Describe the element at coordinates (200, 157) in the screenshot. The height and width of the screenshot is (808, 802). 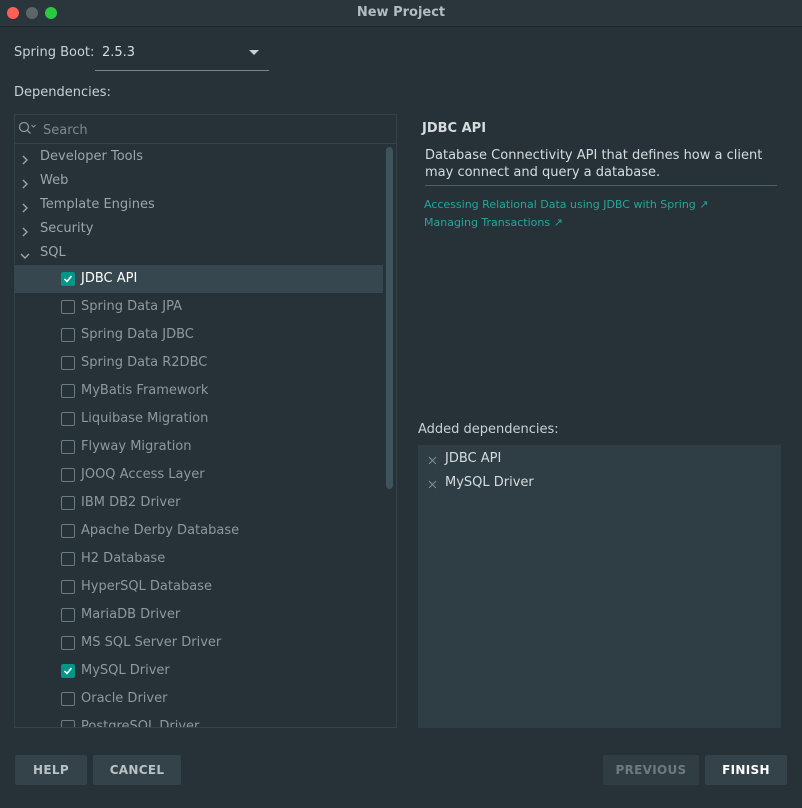
I see `tree-category-developer-tools: Developer Tools` at that location.